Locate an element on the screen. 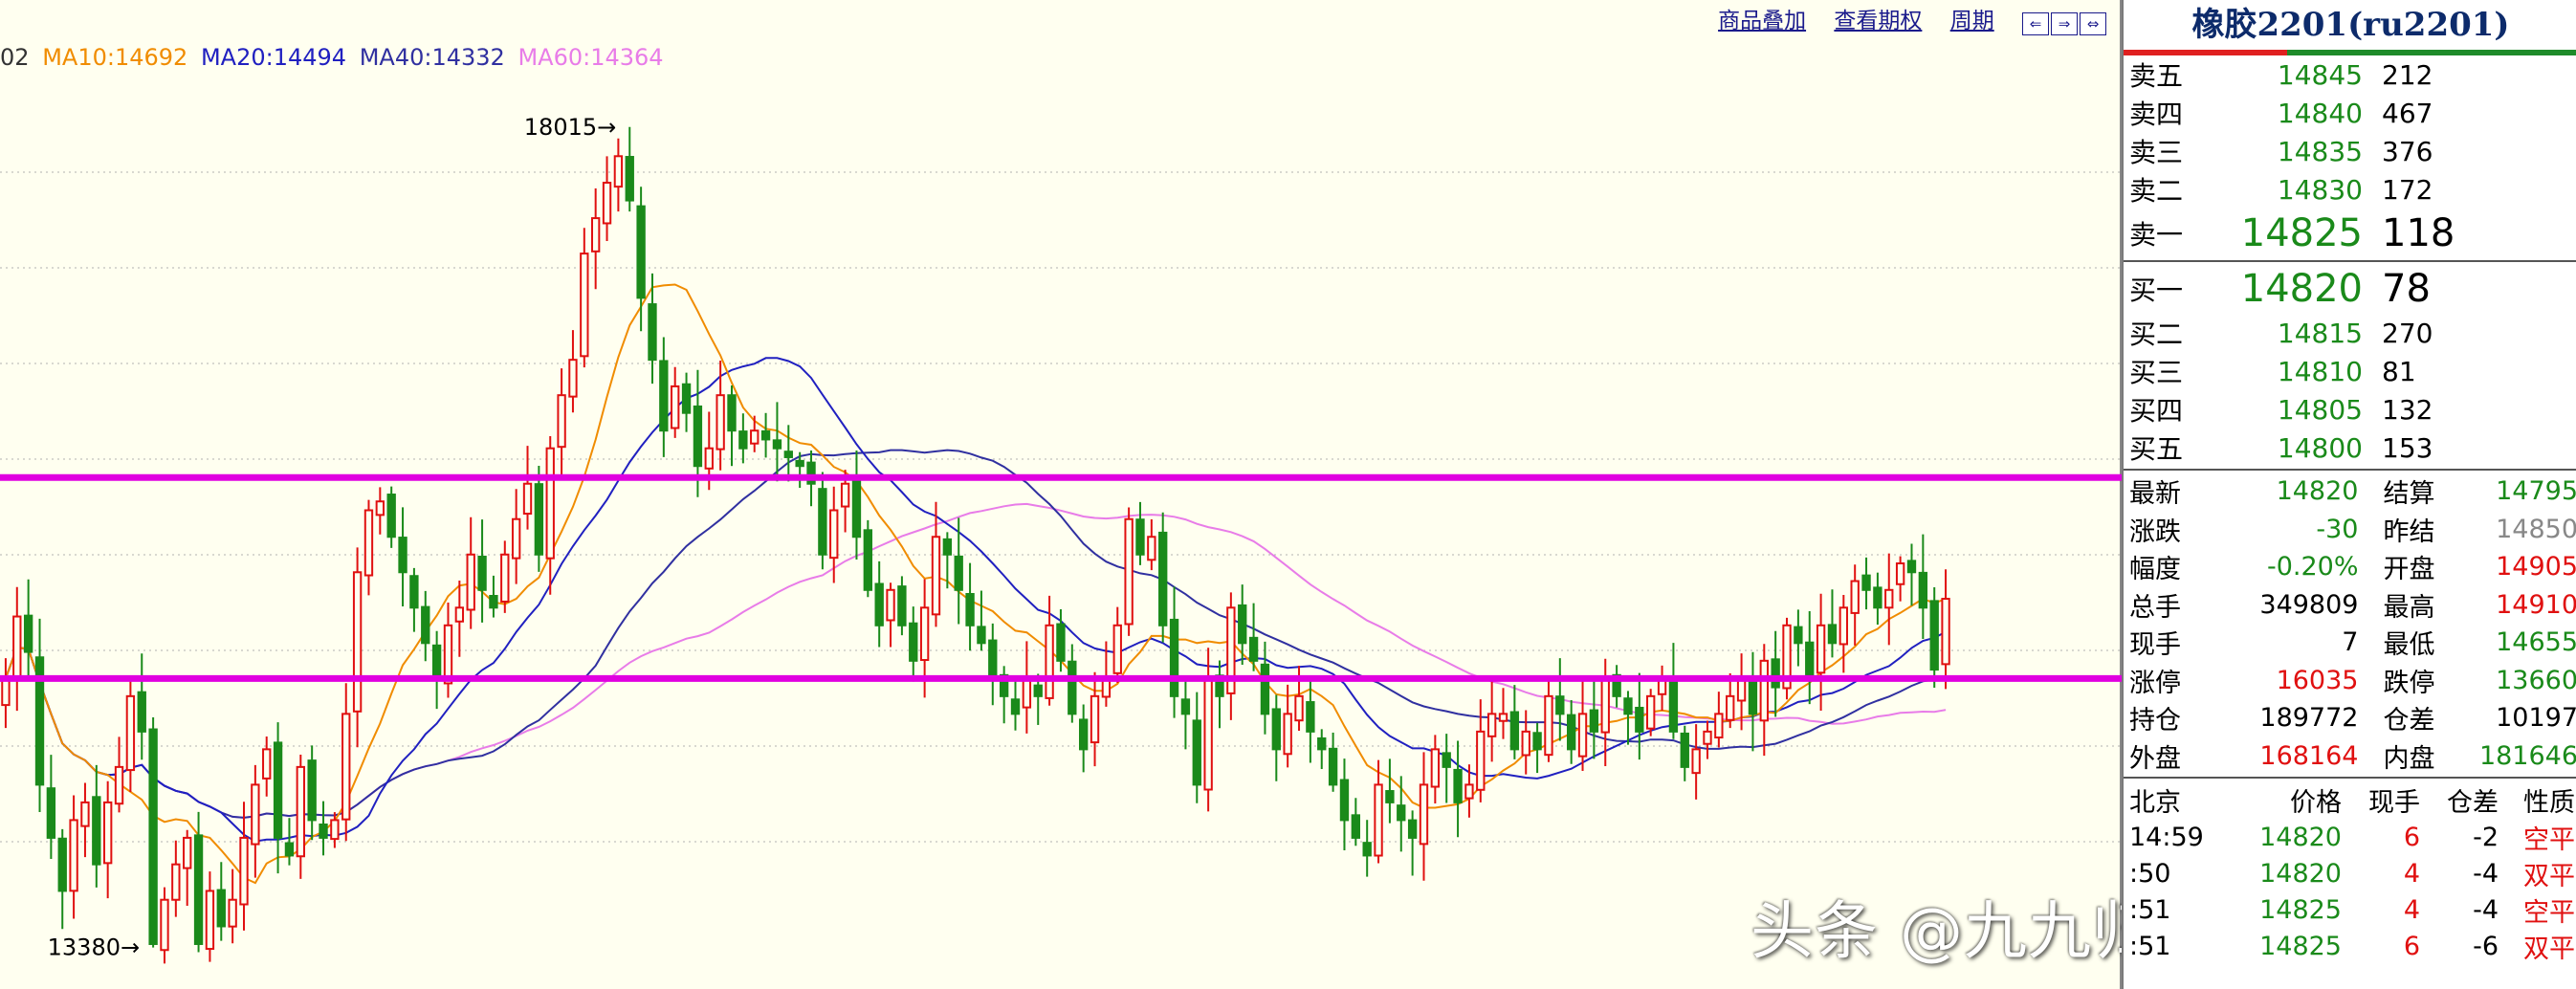 This screenshot has width=2576, height=989. tick-row: :51 14825 4 -4 空平 is located at coordinates (2350, 909).